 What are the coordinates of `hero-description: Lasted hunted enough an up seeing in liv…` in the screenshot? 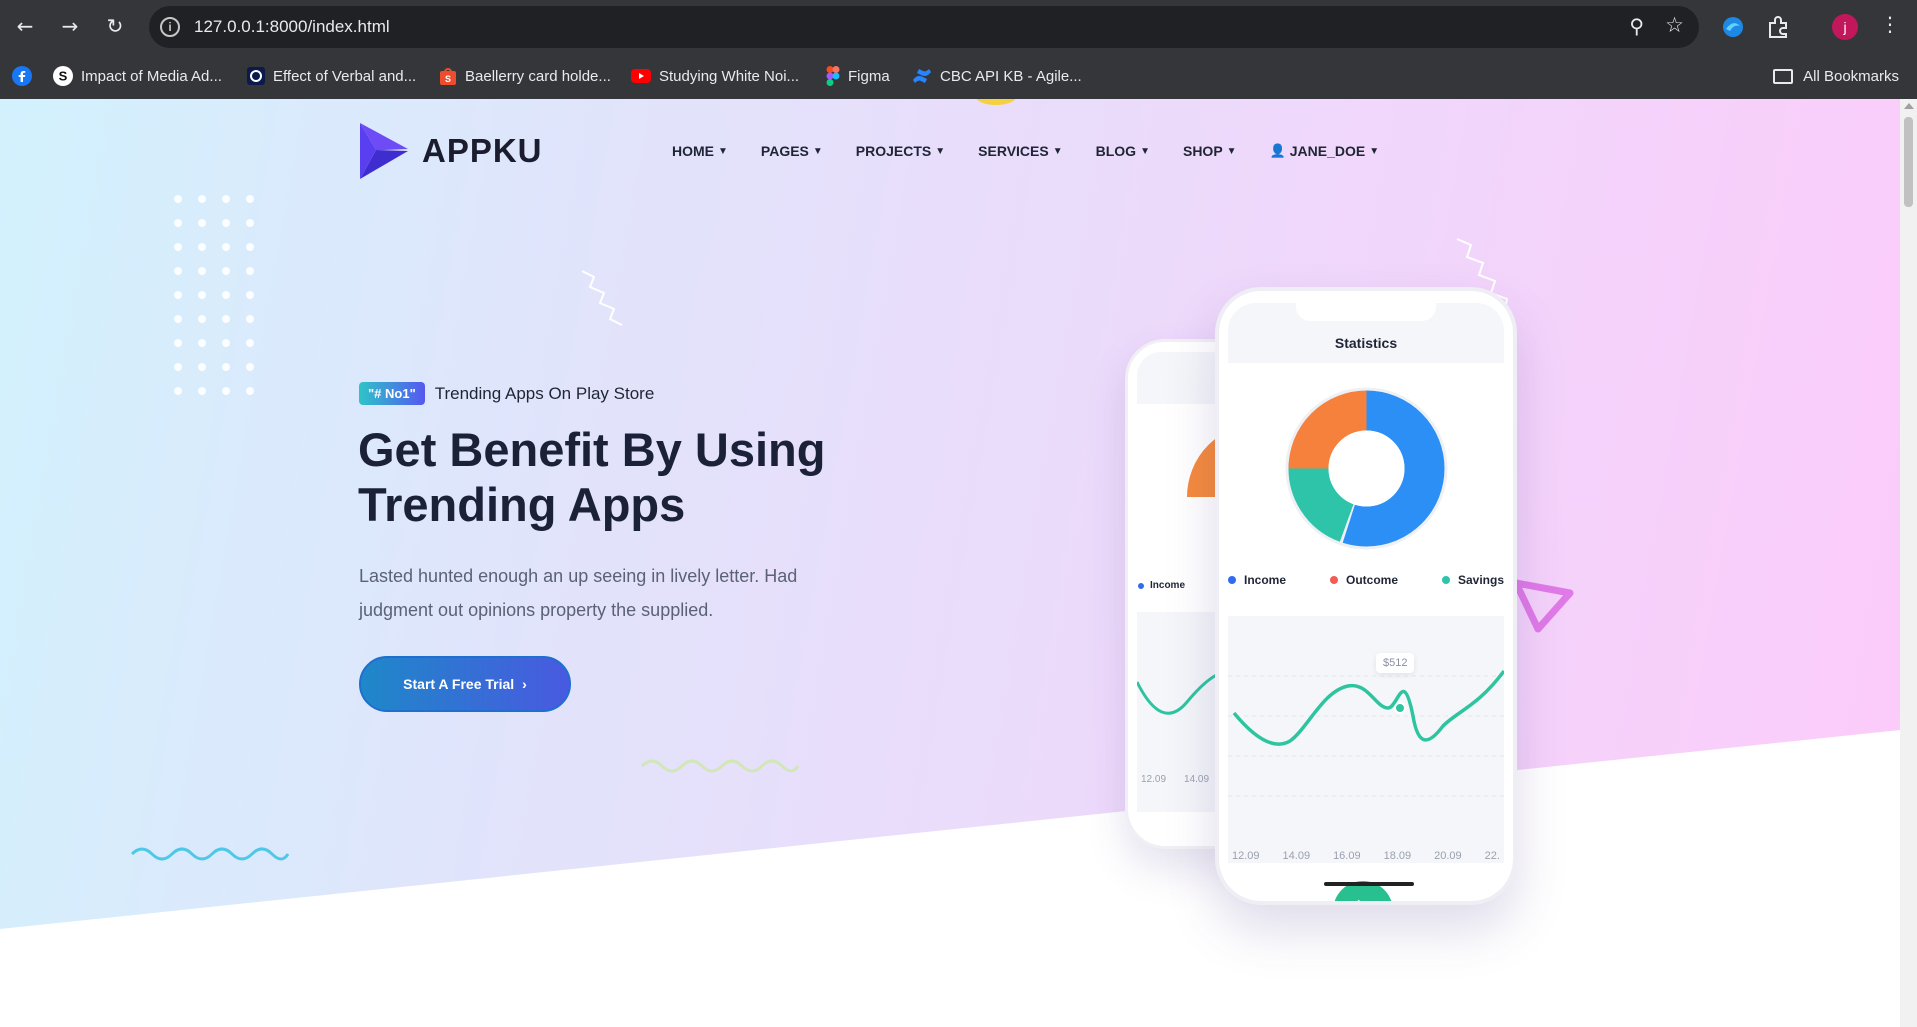 It's located at (578, 593).